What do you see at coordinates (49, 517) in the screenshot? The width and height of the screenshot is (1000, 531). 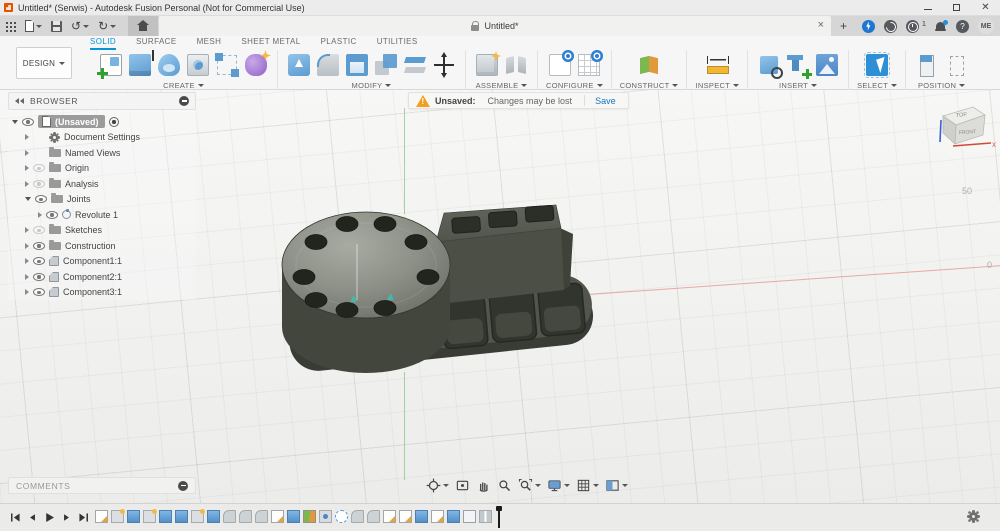 I see `play-button` at bounding box center [49, 517].